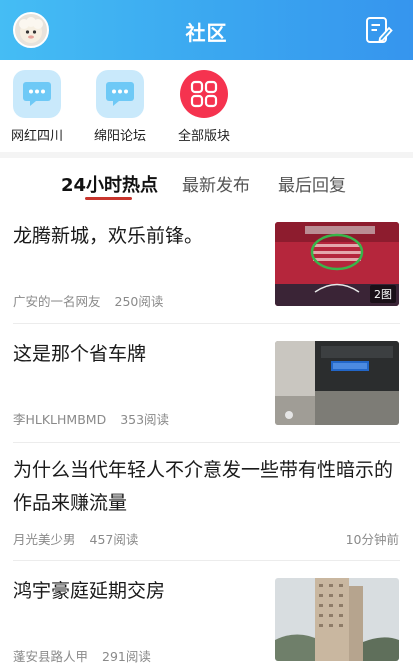 The image size is (413, 665). I want to click on post-meta: 月光美少男 457阅读, so click(75, 538).